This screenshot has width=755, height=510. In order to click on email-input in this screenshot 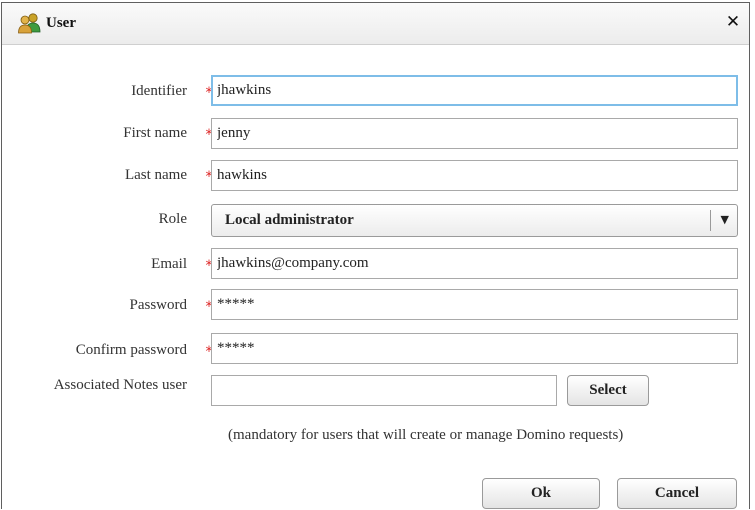, I will do `click(474, 263)`.